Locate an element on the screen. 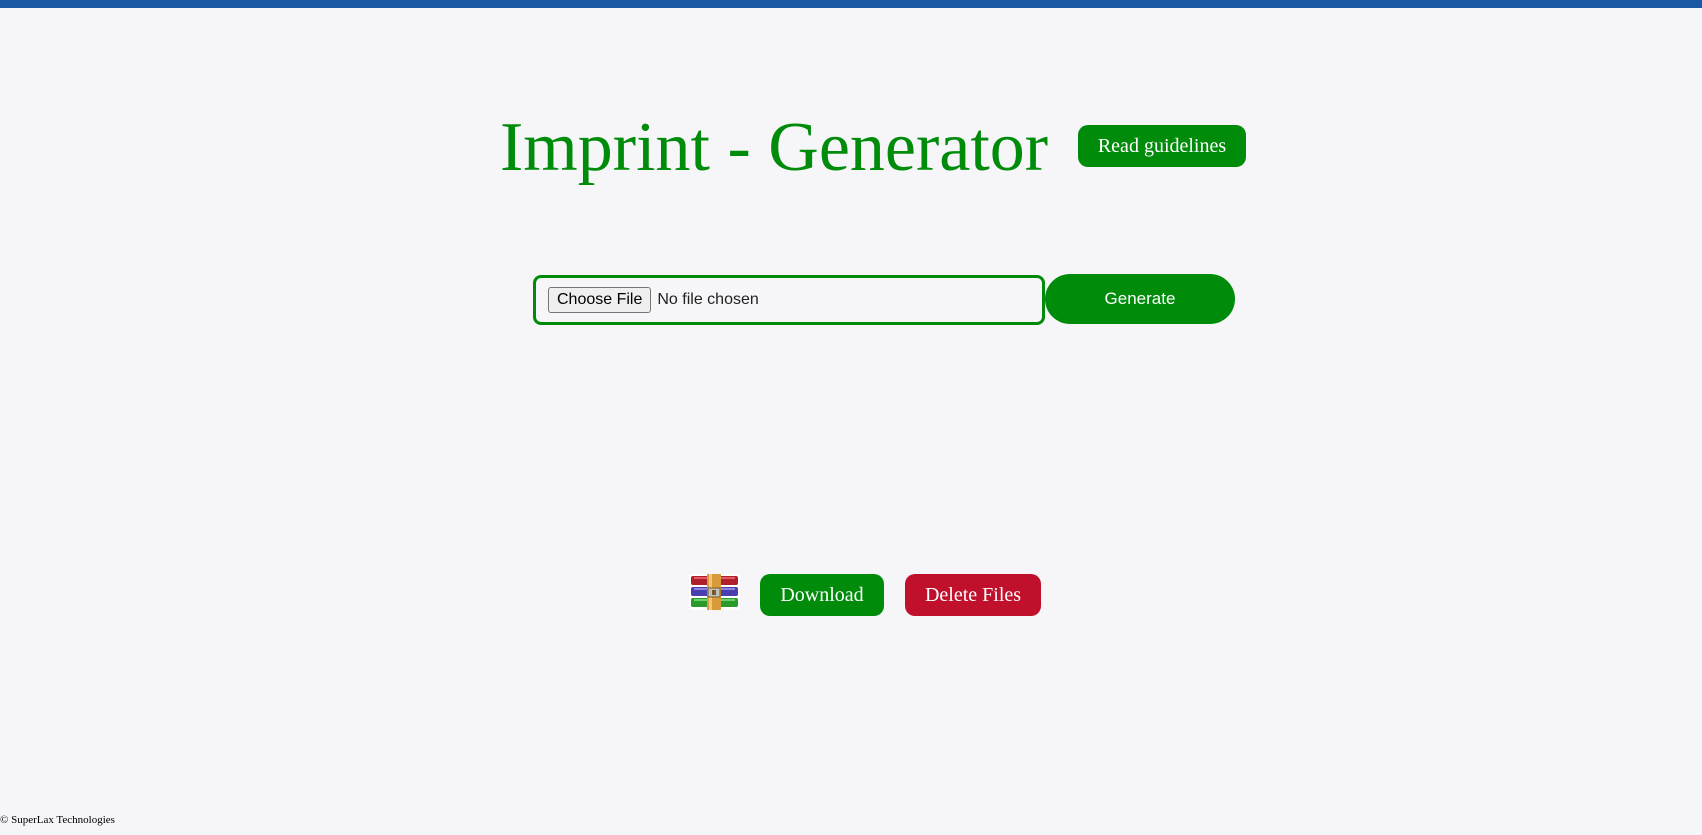  footer-copyright: © SuperLax Technologies is located at coordinates (57, 820).